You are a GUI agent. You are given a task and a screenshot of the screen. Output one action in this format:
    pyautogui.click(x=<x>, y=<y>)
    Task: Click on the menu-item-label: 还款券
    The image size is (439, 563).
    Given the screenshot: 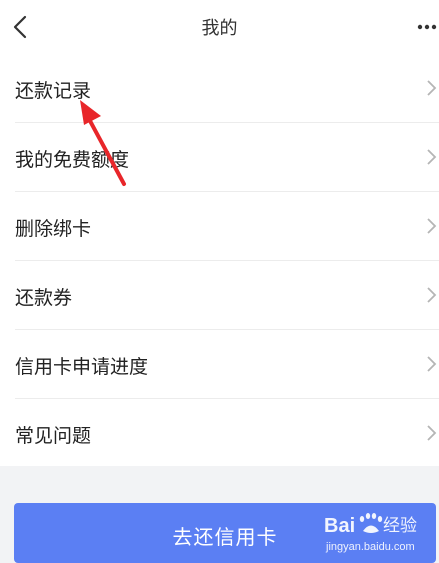 What is the action you would take?
    pyautogui.click(x=44, y=298)
    